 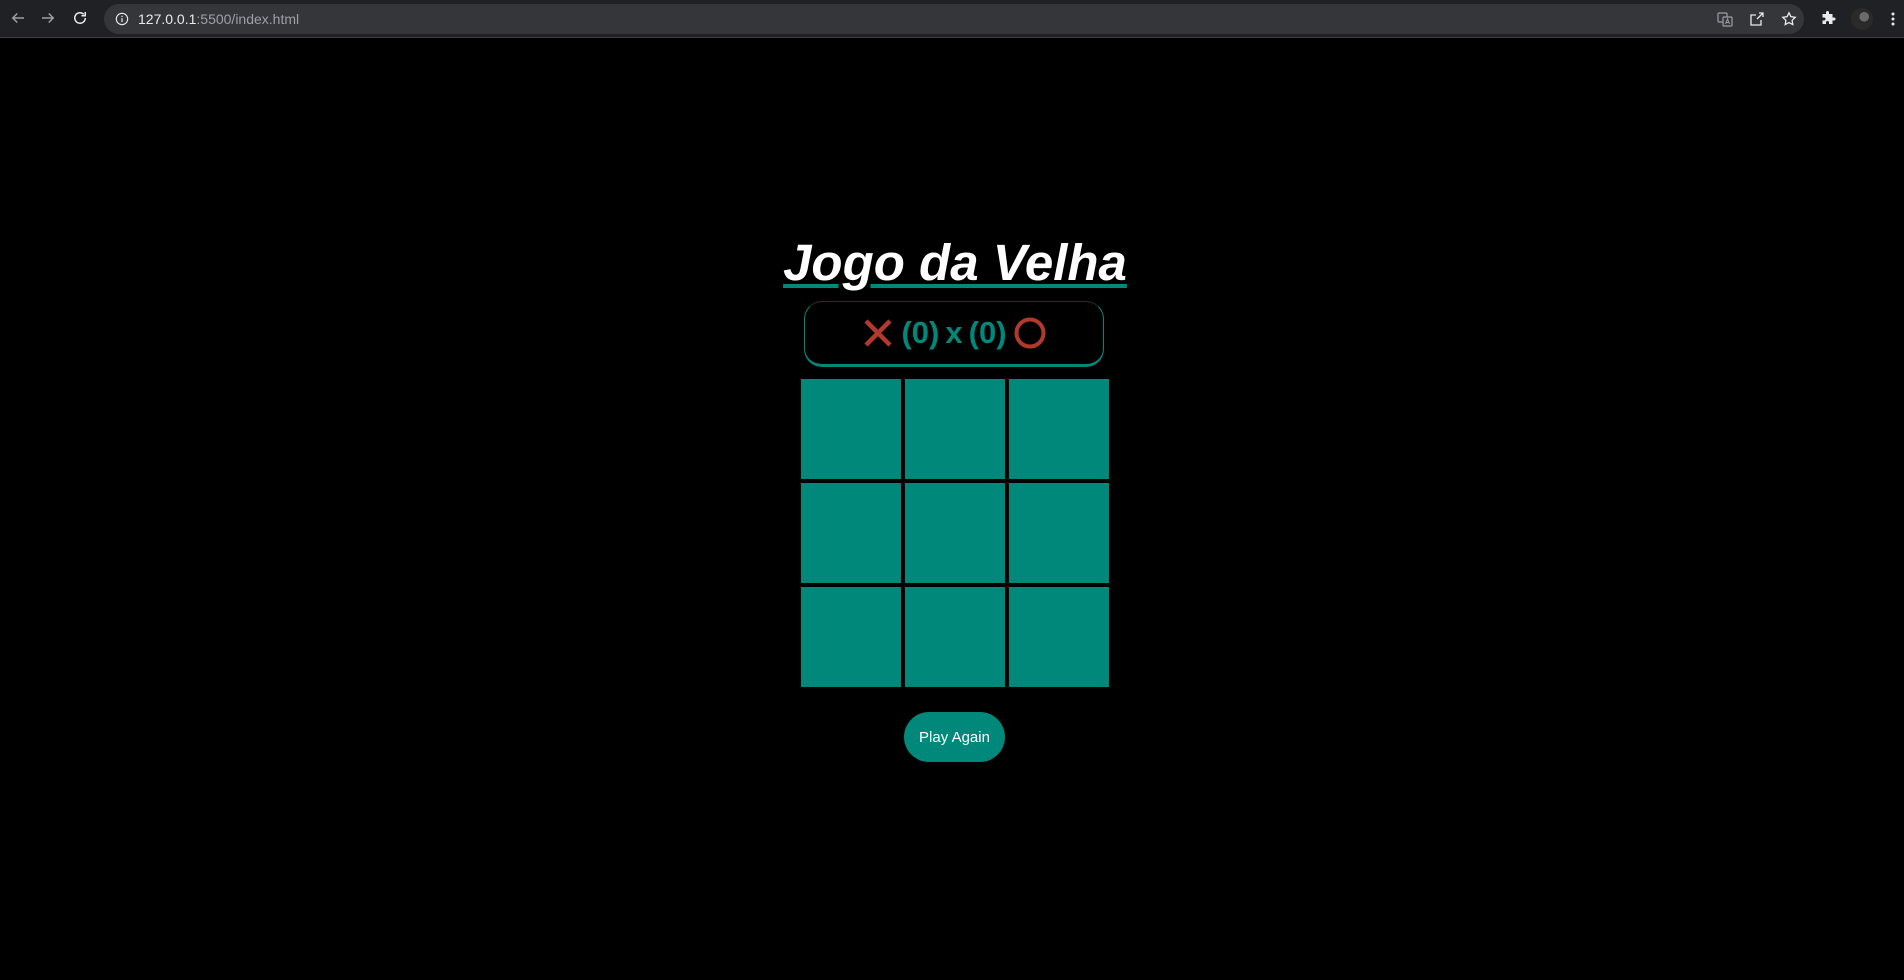 What do you see at coordinates (80, 18) in the screenshot?
I see `reload-icon` at bounding box center [80, 18].